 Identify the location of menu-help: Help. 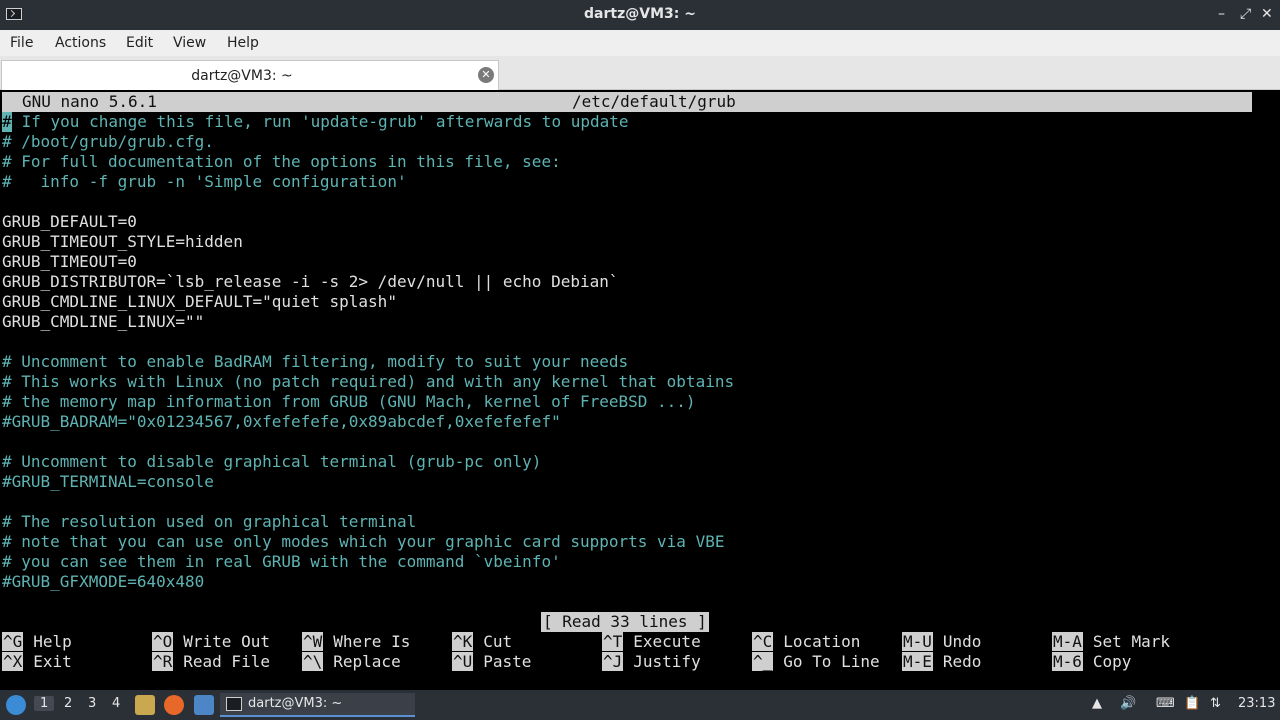
(243, 43).